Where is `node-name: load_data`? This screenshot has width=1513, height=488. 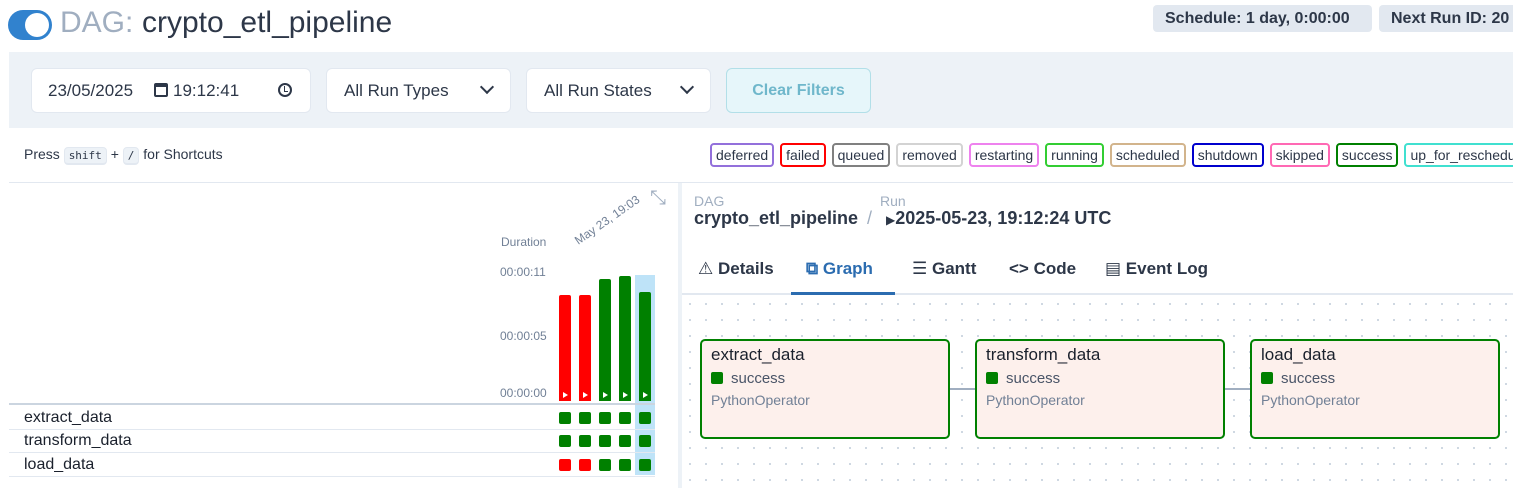 node-name: load_data is located at coordinates (1298, 354).